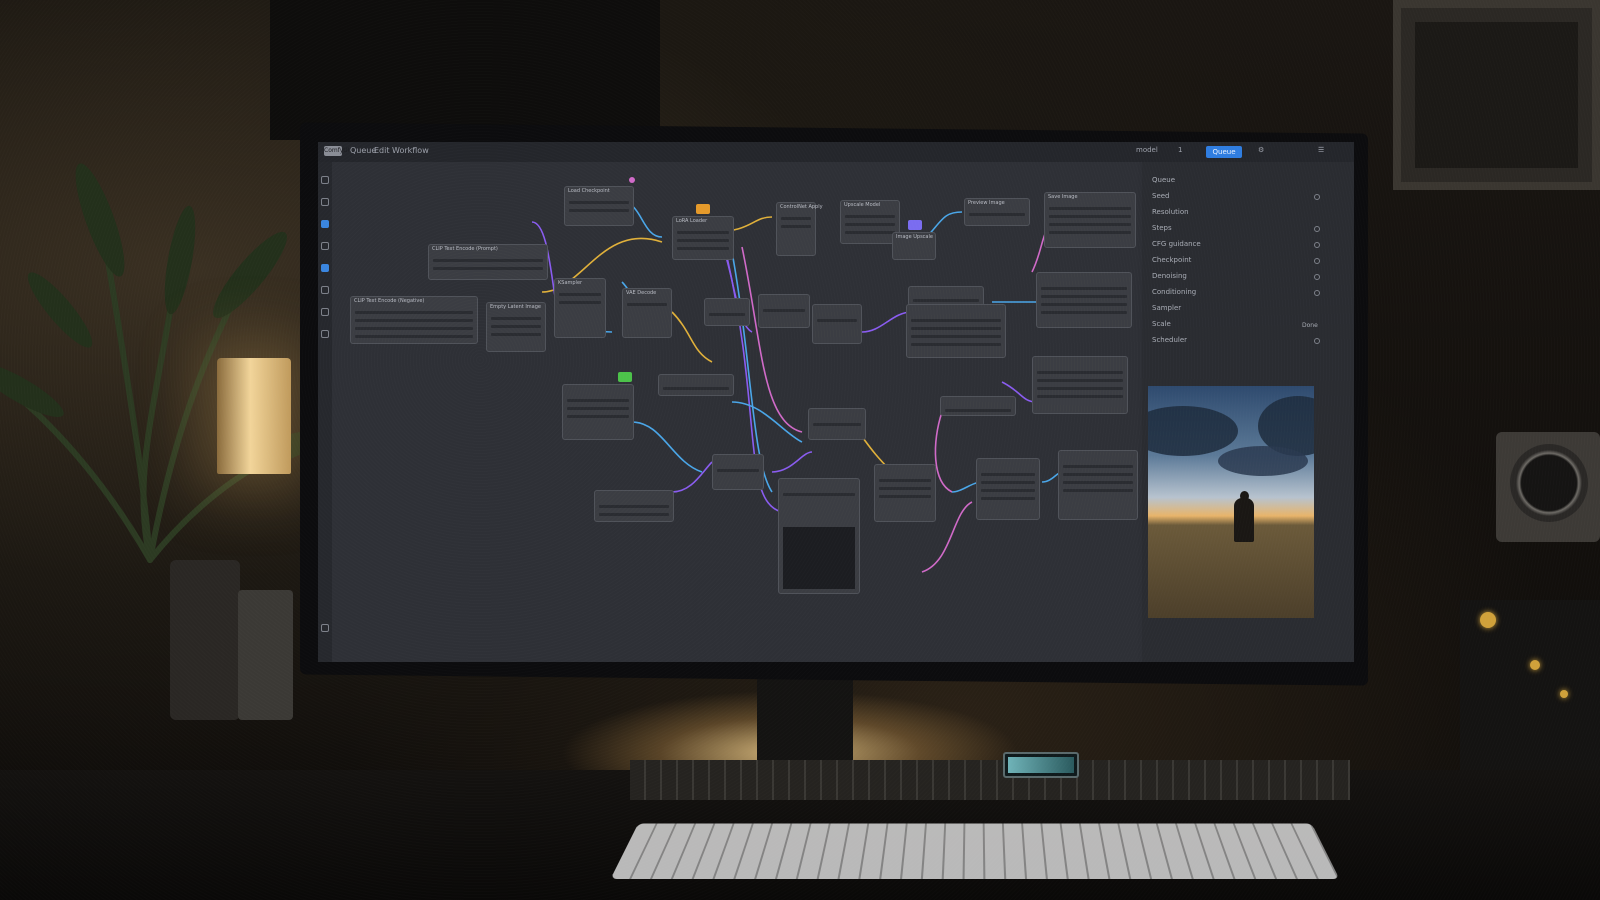  Describe the element at coordinates (1166, 308) in the screenshot. I see `panel-item-sampler: Sampler` at that location.